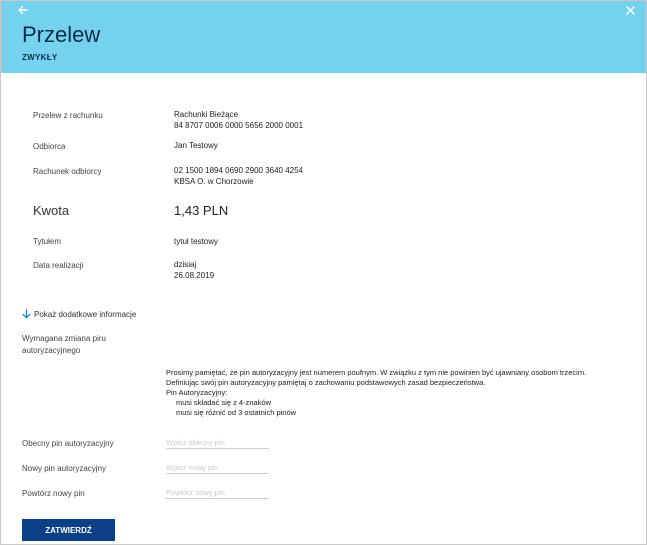 The height and width of the screenshot is (545, 647). What do you see at coordinates (40, 57) in the screenshot?
I see `page-subtitle: ZWYKŁY` at bounding box center [40, 57].